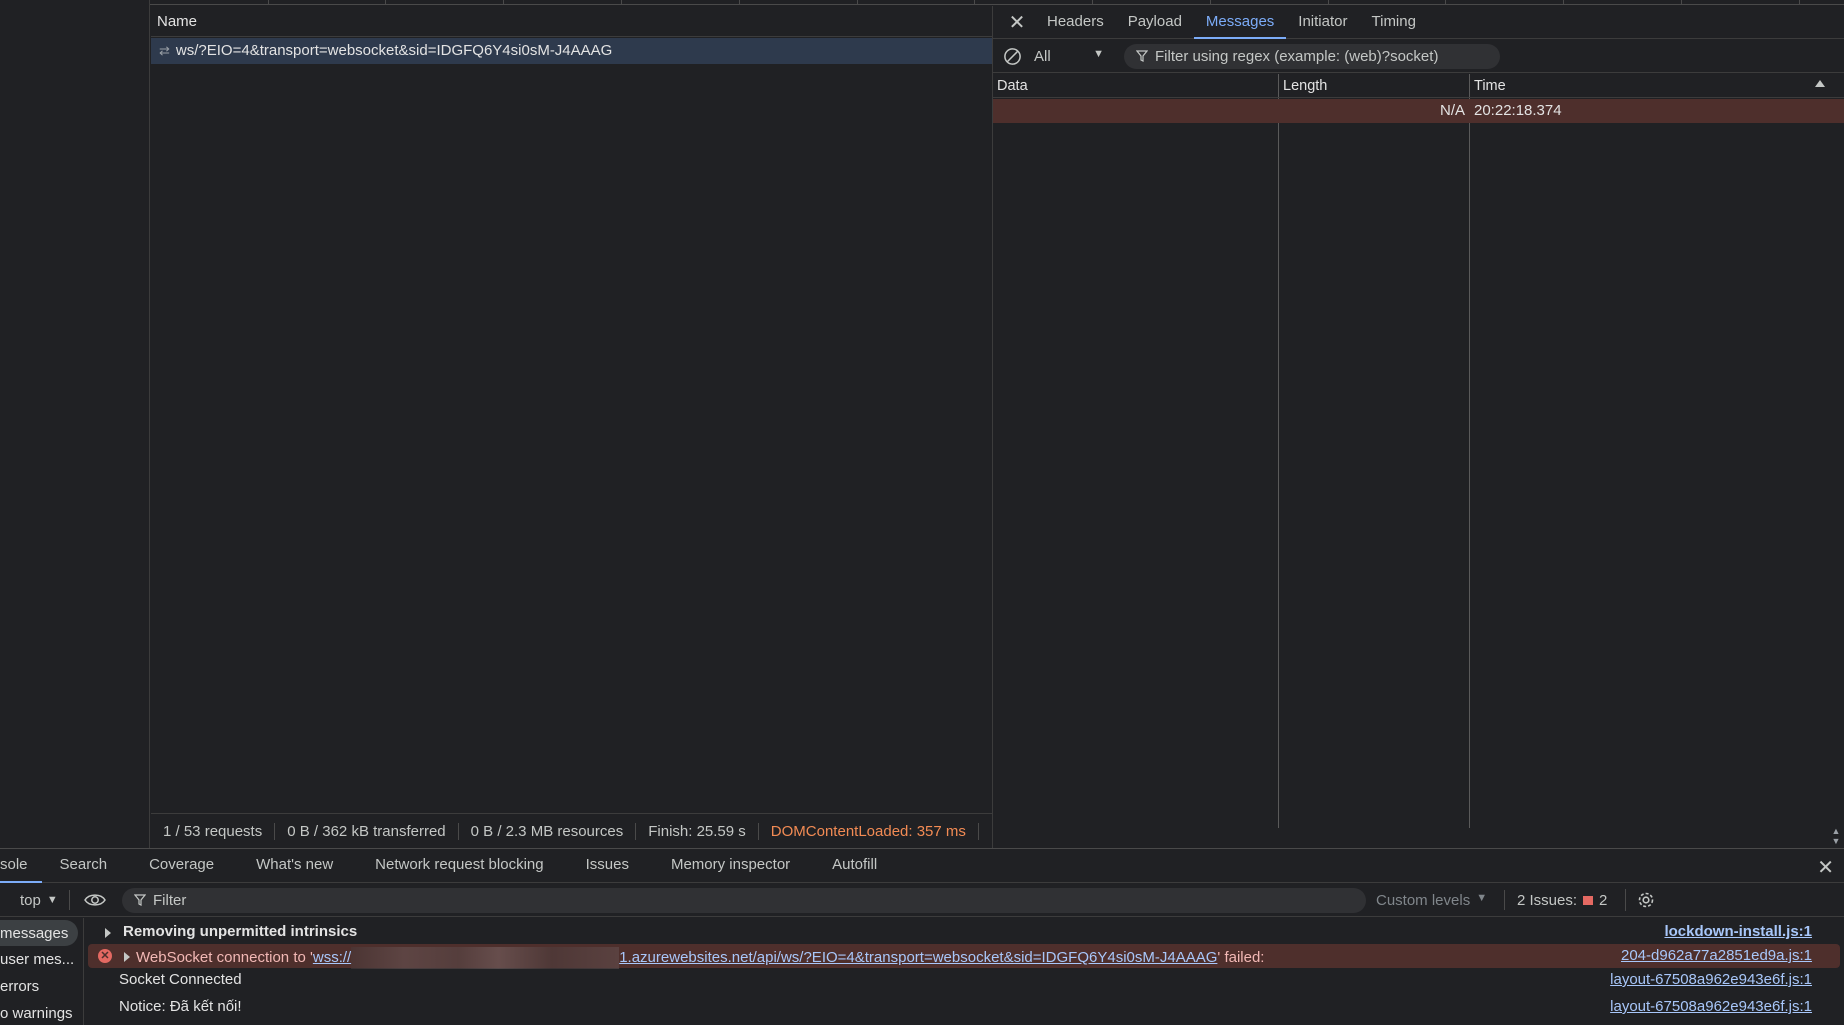  What do you see at coordinates (571, 21) in the screenshot?
I see `column-header-name: Name` at bounding box center [571, 21].